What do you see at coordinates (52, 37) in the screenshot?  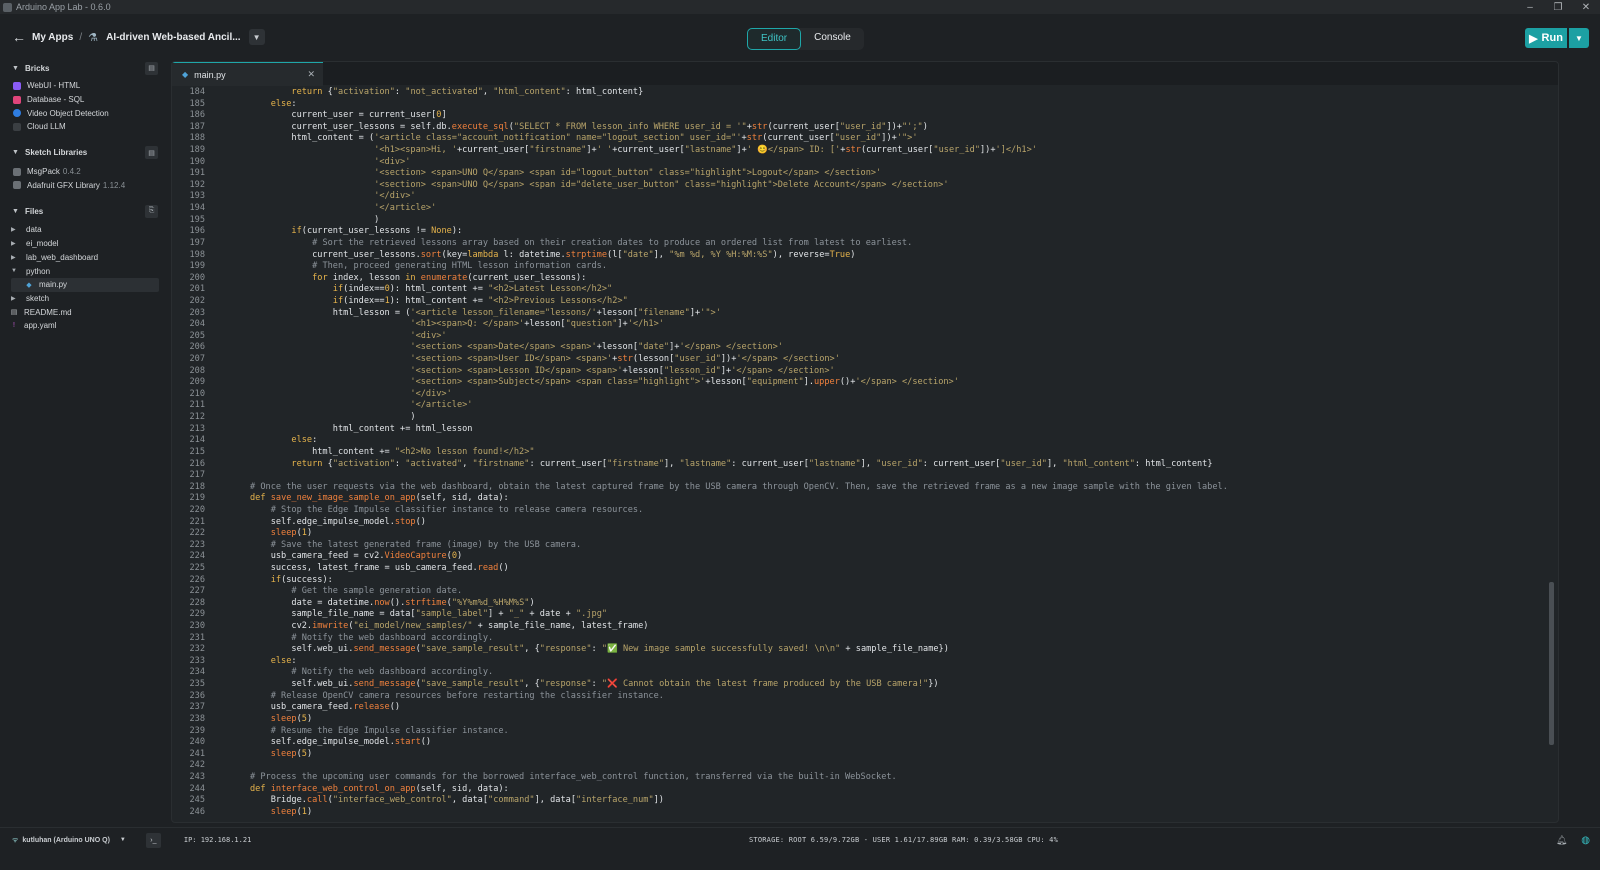 I see `breadcrumb-my-apps: My Apps` at bounding box center [52, 37].